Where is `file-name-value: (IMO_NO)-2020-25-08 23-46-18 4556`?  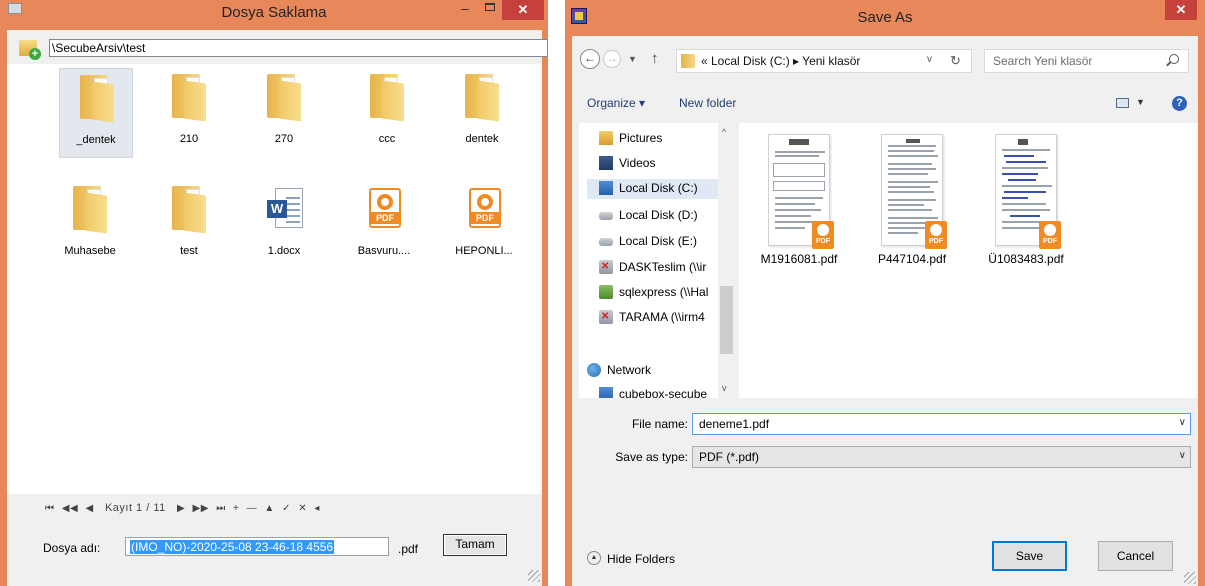 file-name-value: (IMO_NO)-2020-25-08 23-46-18 4556 is located at coordinates (232, 547).